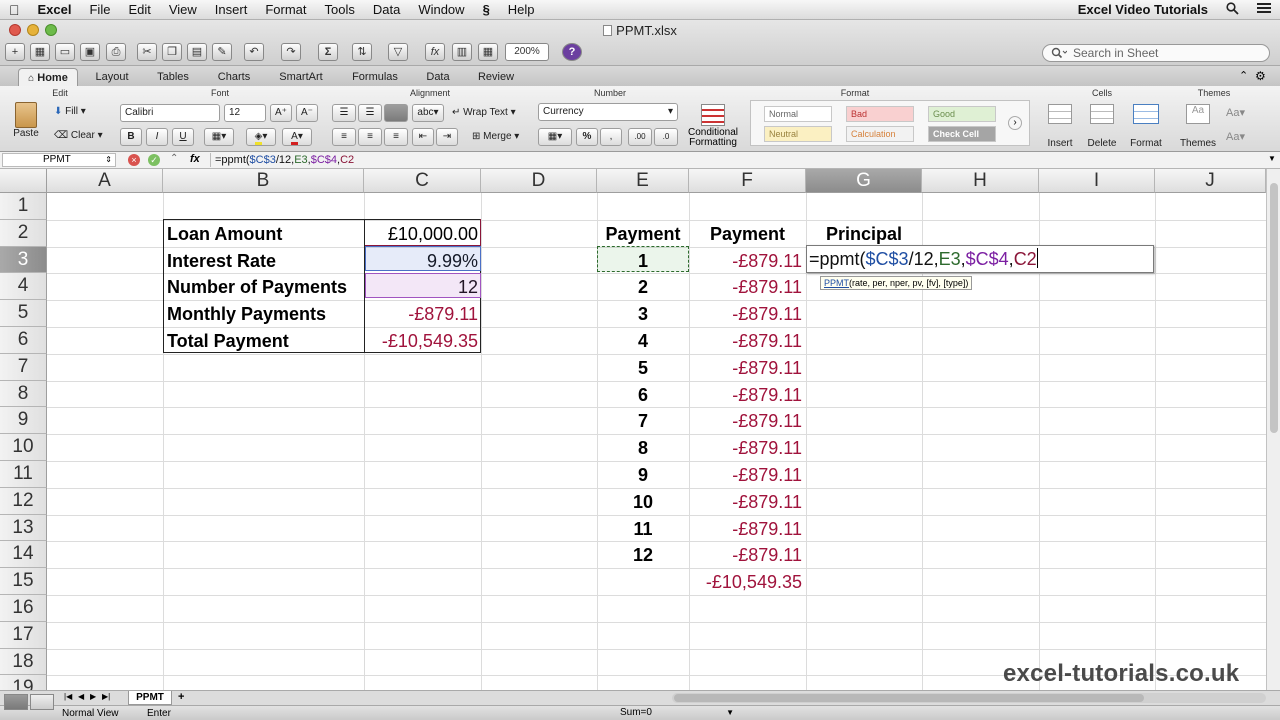 This screenshot has height=720, width=1280. Describe the element at coordinates (139, 9) in the screenshot. I see `menu-edit: Edit` at that location.